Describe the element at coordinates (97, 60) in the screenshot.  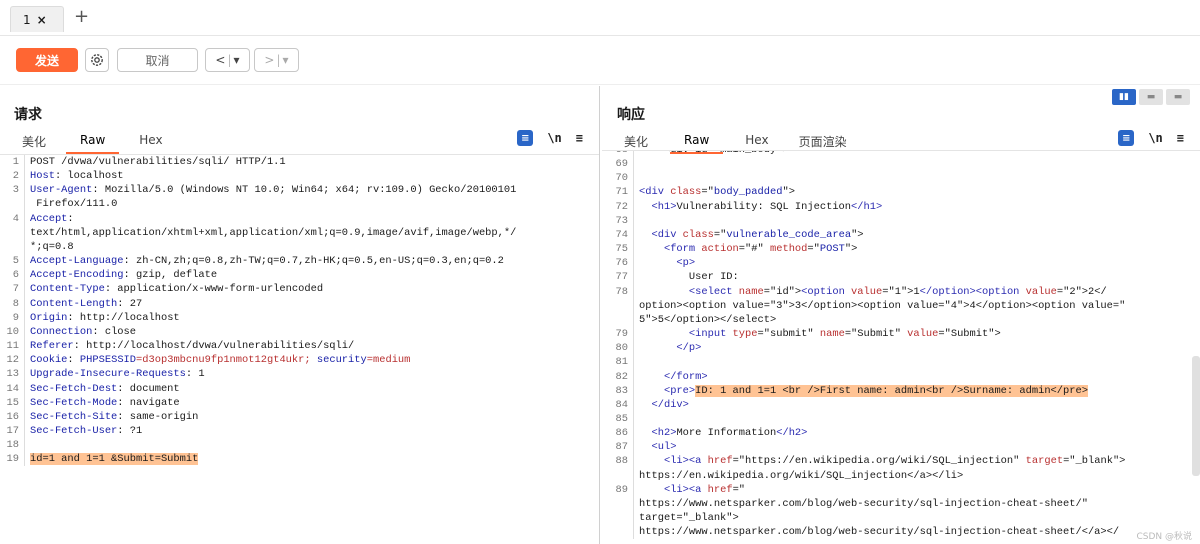
I see `gear-icon` at that location.